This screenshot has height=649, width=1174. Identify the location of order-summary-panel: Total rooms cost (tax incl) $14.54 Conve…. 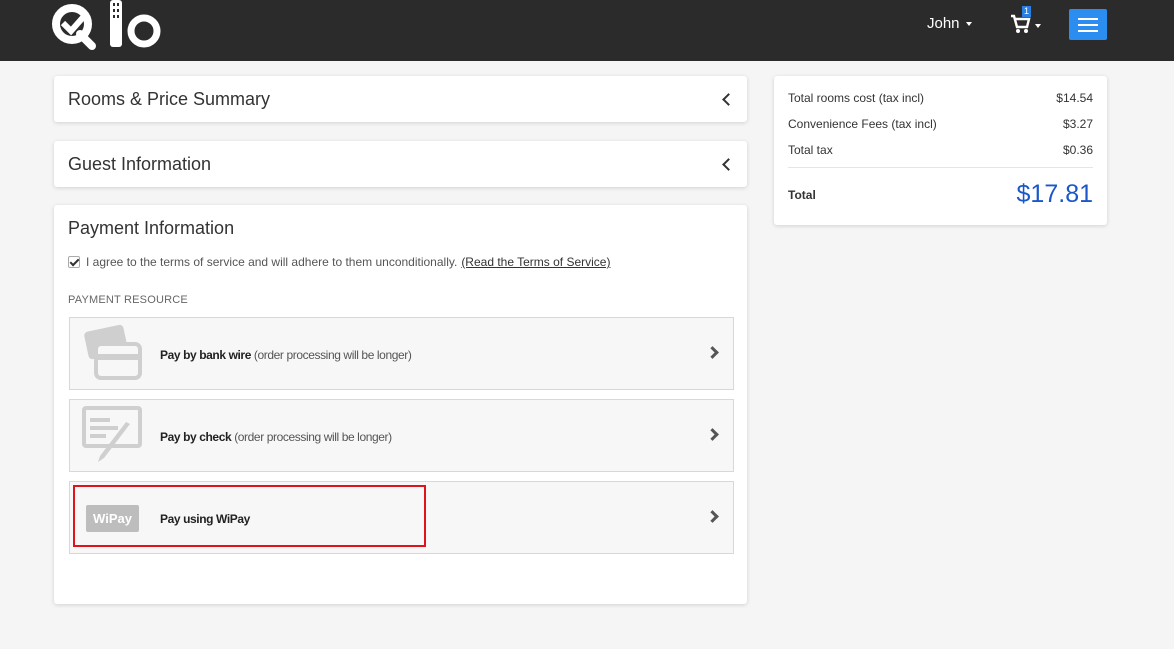
(940, 150).